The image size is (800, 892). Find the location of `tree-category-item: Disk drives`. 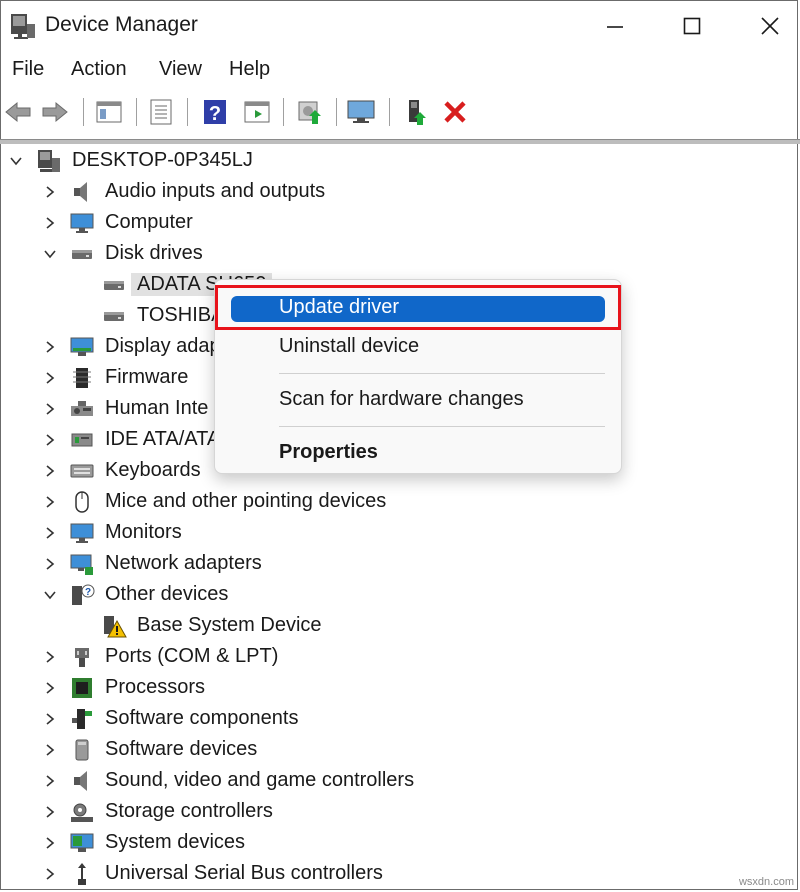

tree-category-item: Disk drives is located at coordinates (400, 254).